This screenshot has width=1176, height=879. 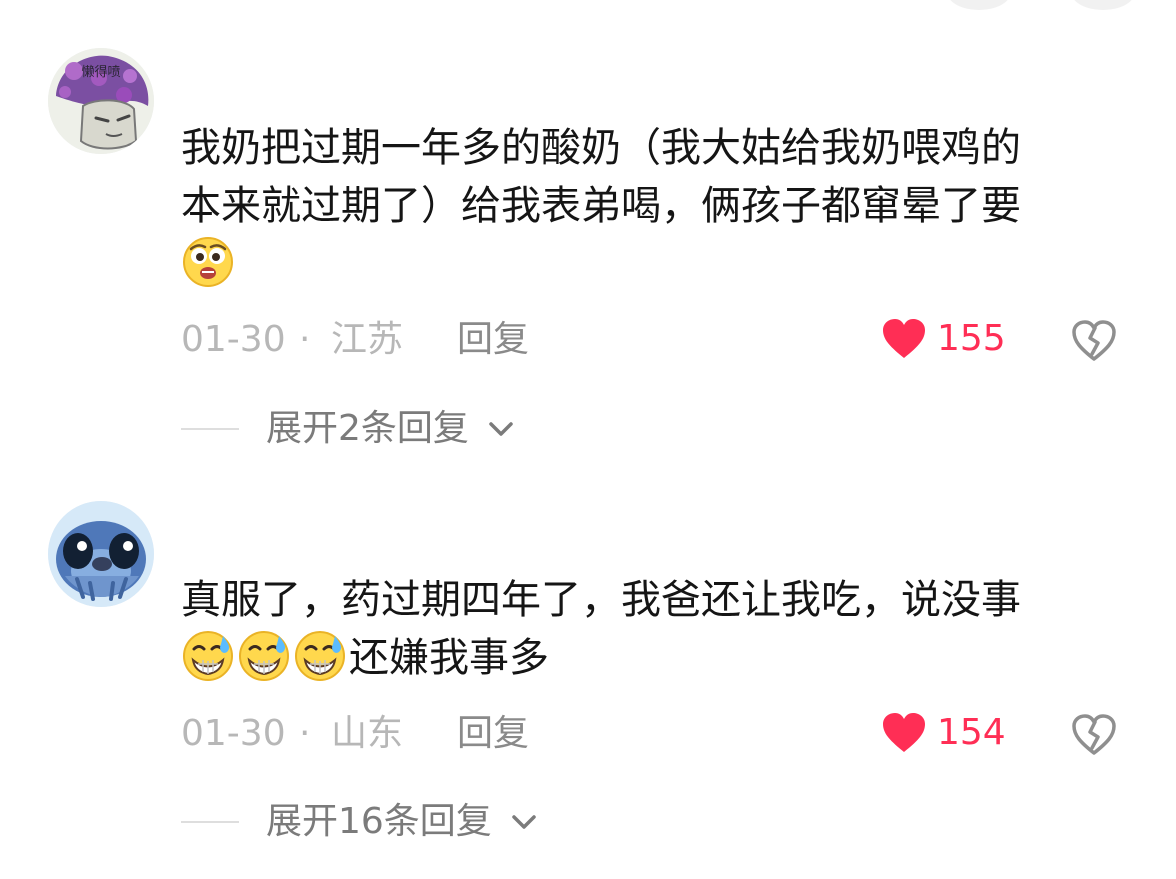 What do you see at coordinates (601, 600) in the screenshot?
I see `comment-line: 真服了，药过期四年了，我爸还让我吃，说没事` at bounding box center [601, 600].